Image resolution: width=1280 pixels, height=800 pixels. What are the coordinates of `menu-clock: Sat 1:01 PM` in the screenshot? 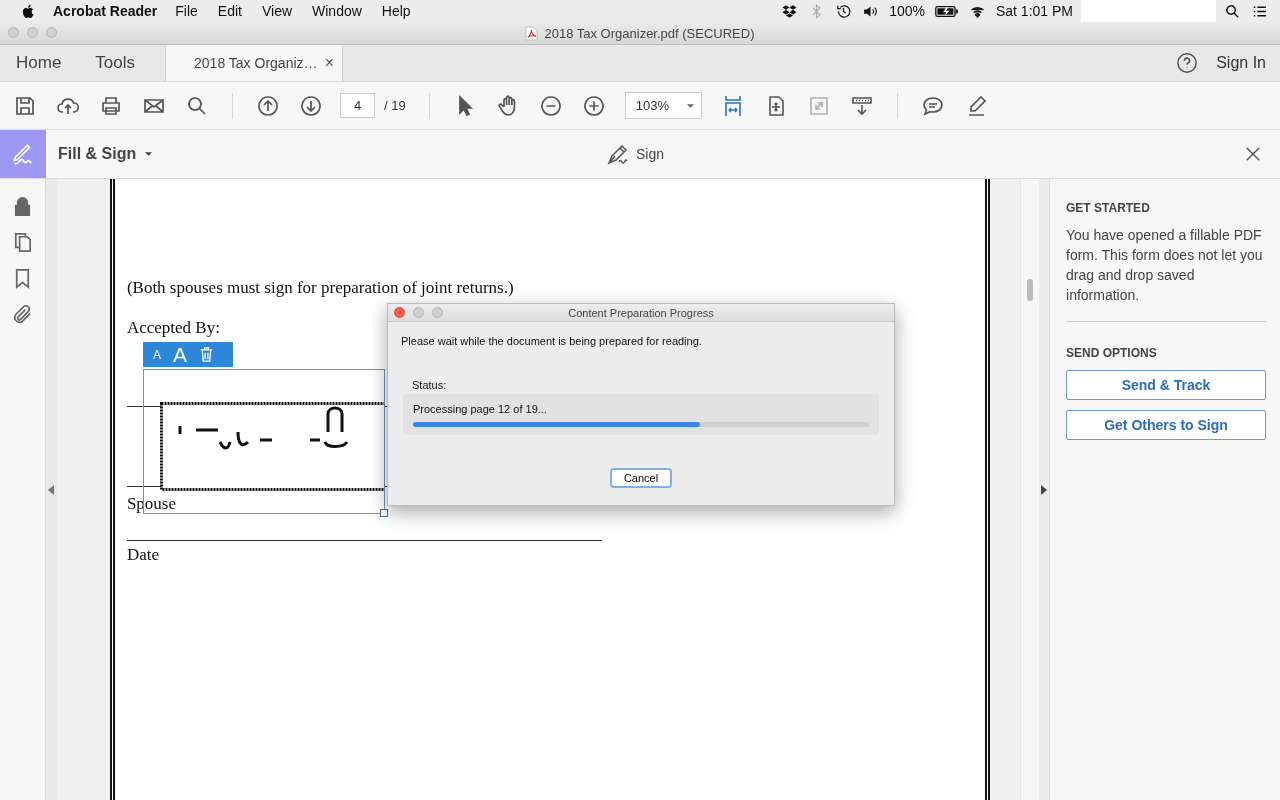 It's located at (1034, 11).